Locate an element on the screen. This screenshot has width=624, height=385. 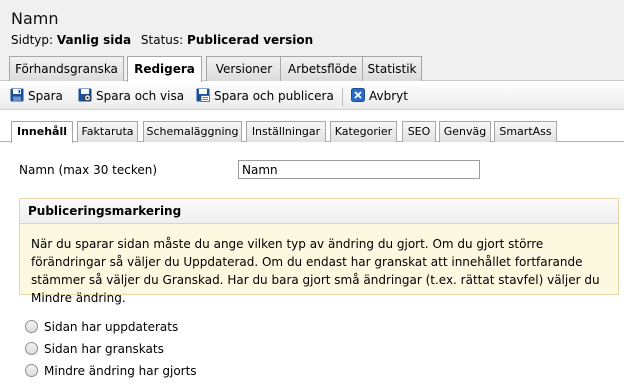
floppy-publish-icon is located at coordinates (203, 95).